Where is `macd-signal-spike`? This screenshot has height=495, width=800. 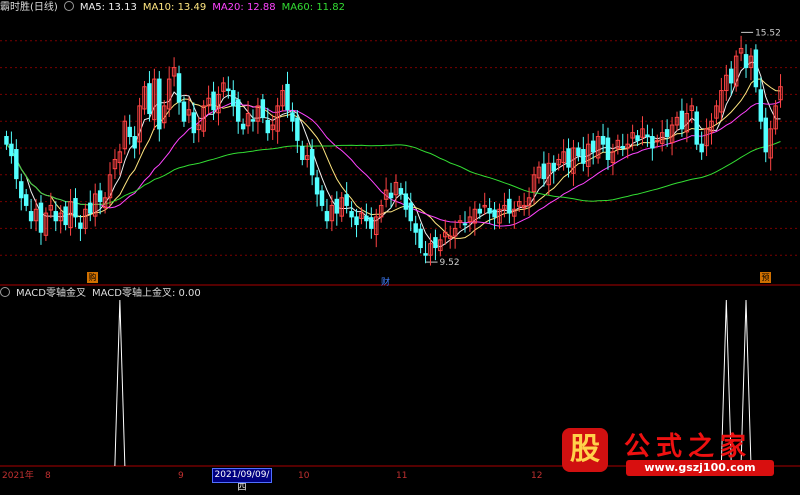 macd-signal-spike is located at coordinates (120, 383).